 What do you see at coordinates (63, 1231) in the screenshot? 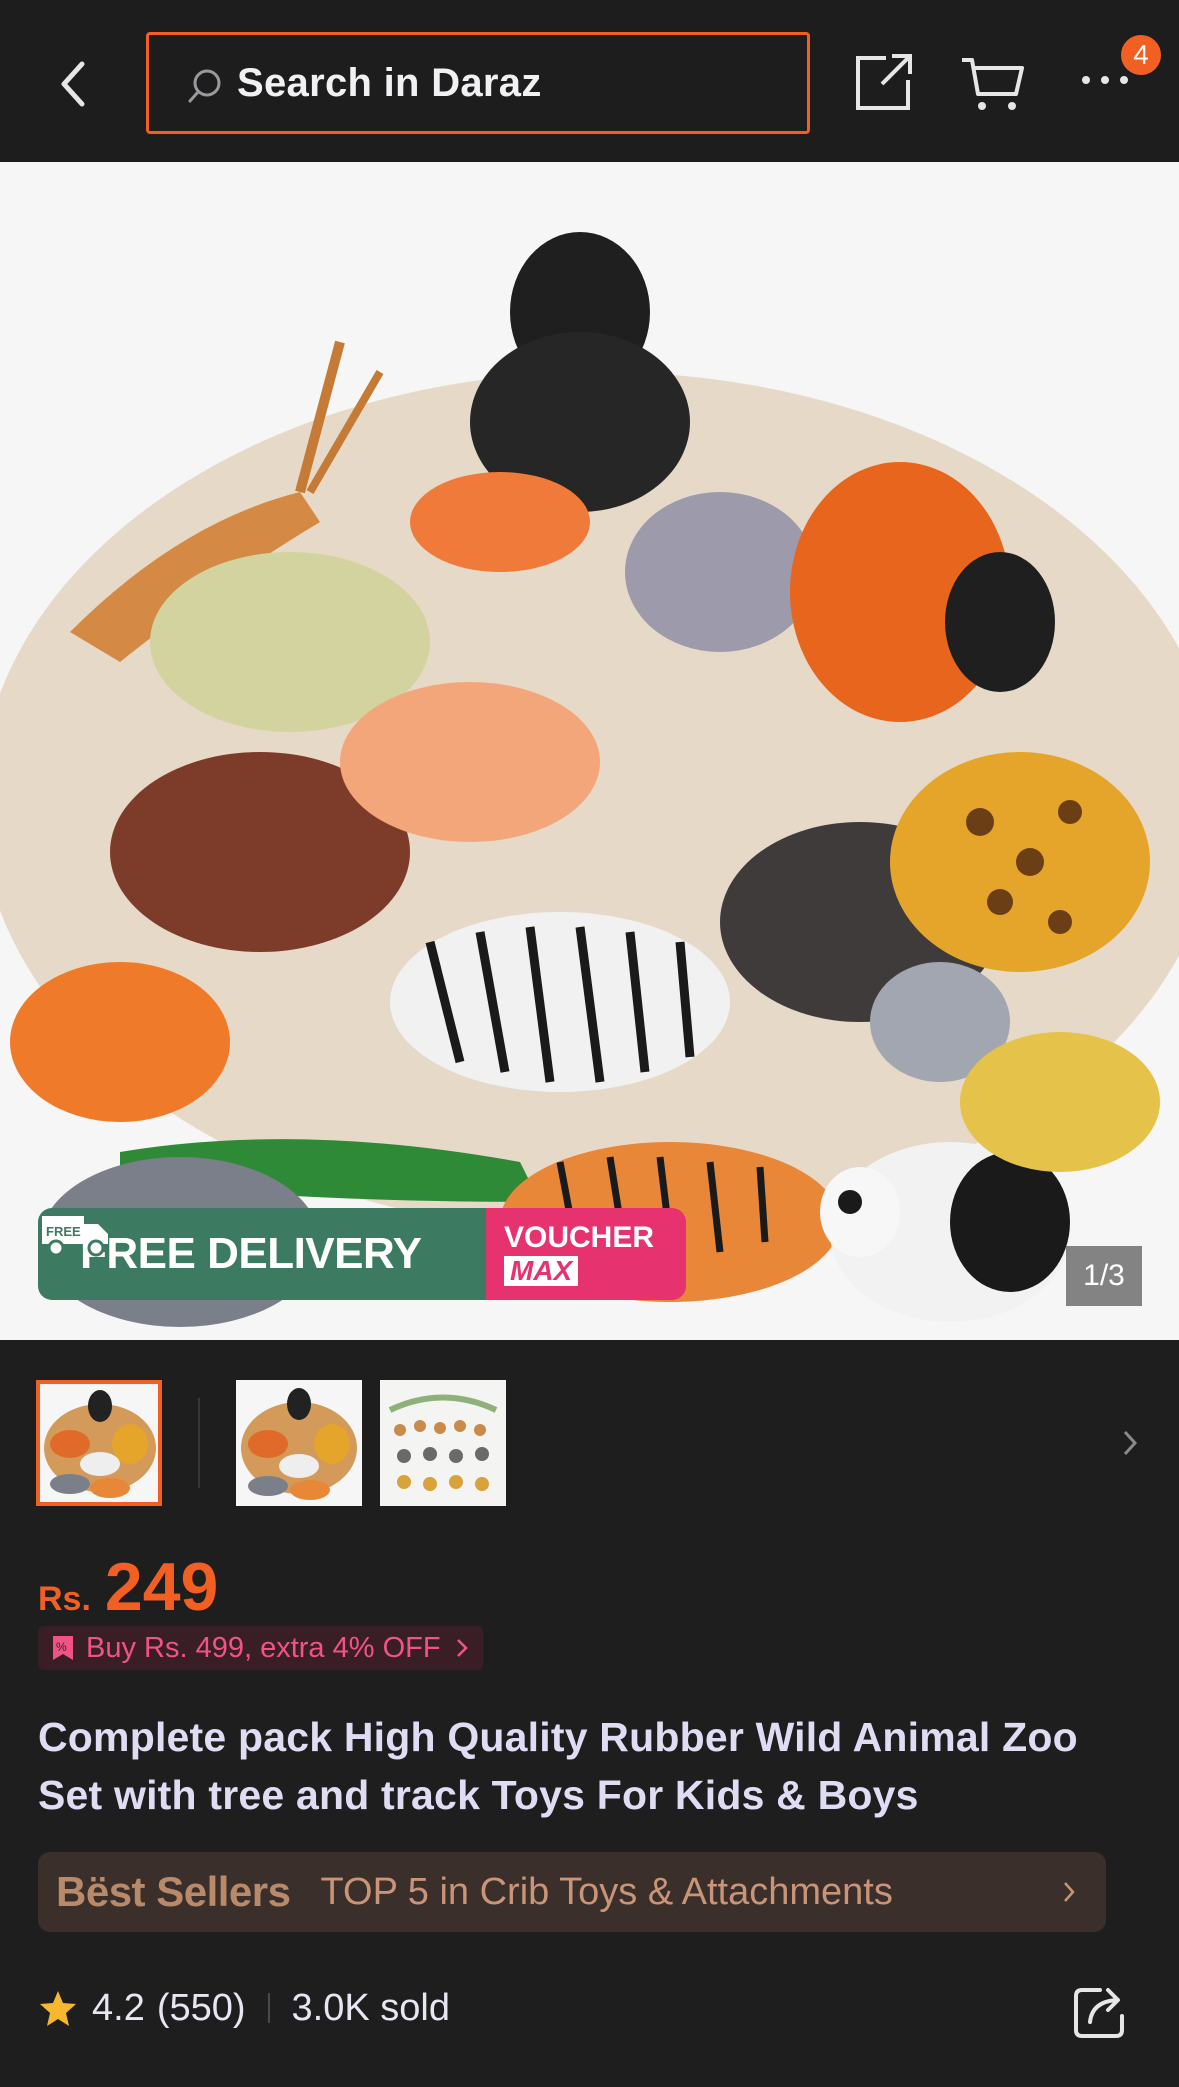
I see `truck-label: FREE` at bounding box center [63, 1231].